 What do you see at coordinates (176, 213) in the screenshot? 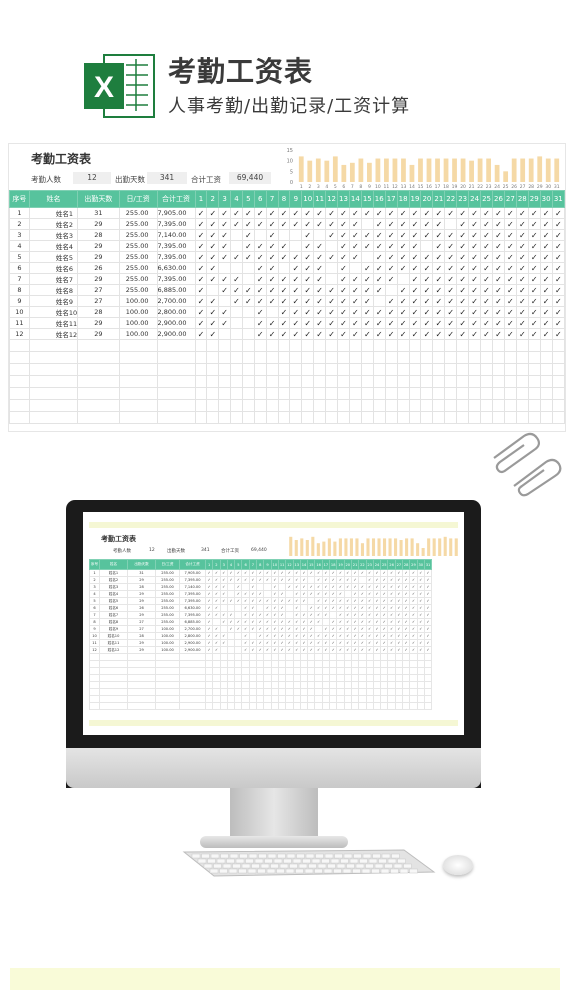
I see `row-total: 7,905.00` at bounding box center [176, 213].